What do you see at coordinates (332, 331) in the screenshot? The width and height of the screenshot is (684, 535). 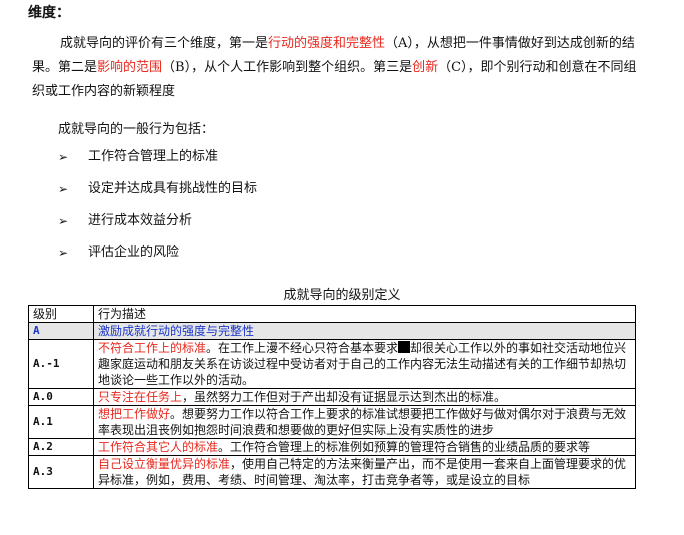 I see `table-row: A 激励成就行动的强度与完整性` at bounding box center [332, 331].